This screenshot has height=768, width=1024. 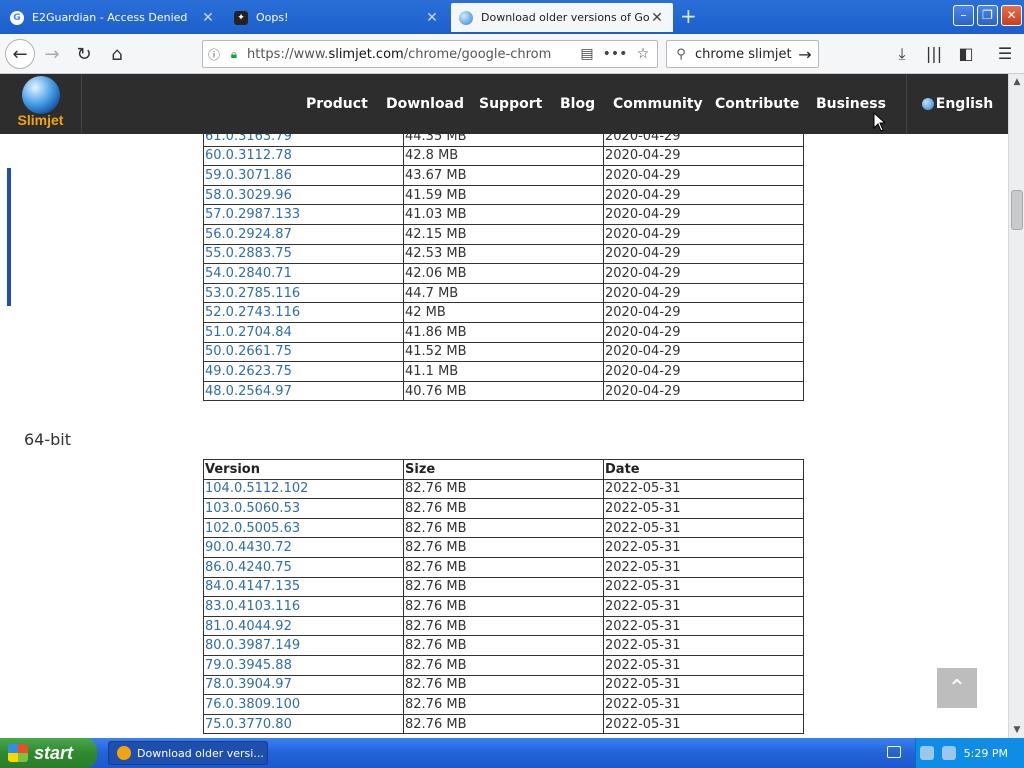 I want to click on search-box: ⚲ chrome slimjet →, so click(x=742, y=54).